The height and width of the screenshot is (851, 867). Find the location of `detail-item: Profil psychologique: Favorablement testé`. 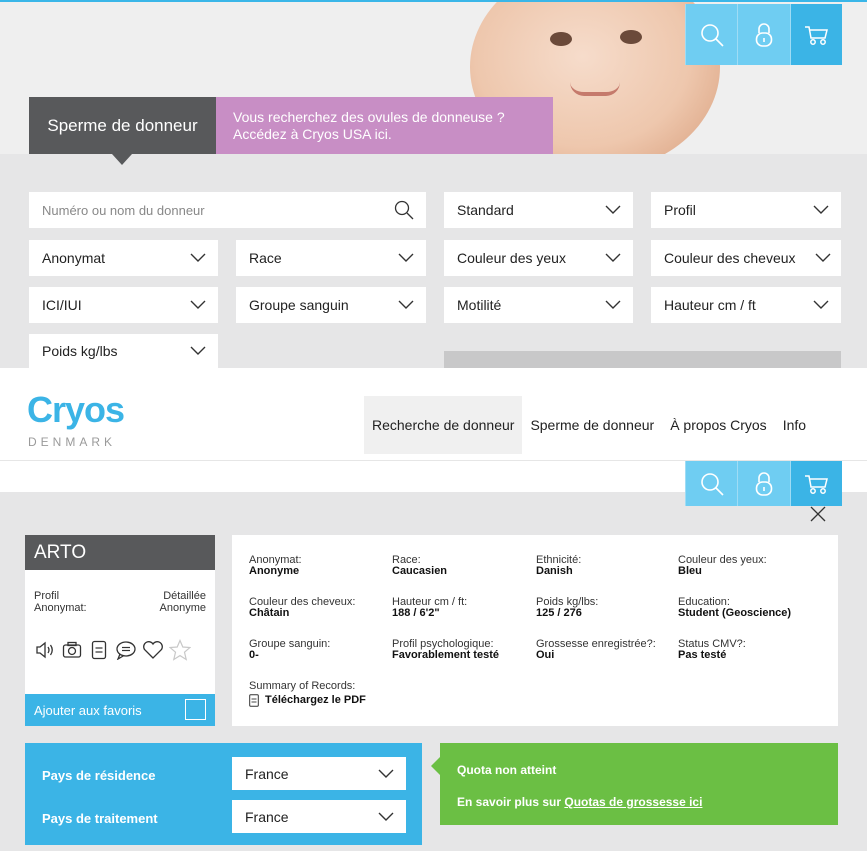

detail-item: Profil psychologique: Favorablement testé is located at coordinates (445, 650).